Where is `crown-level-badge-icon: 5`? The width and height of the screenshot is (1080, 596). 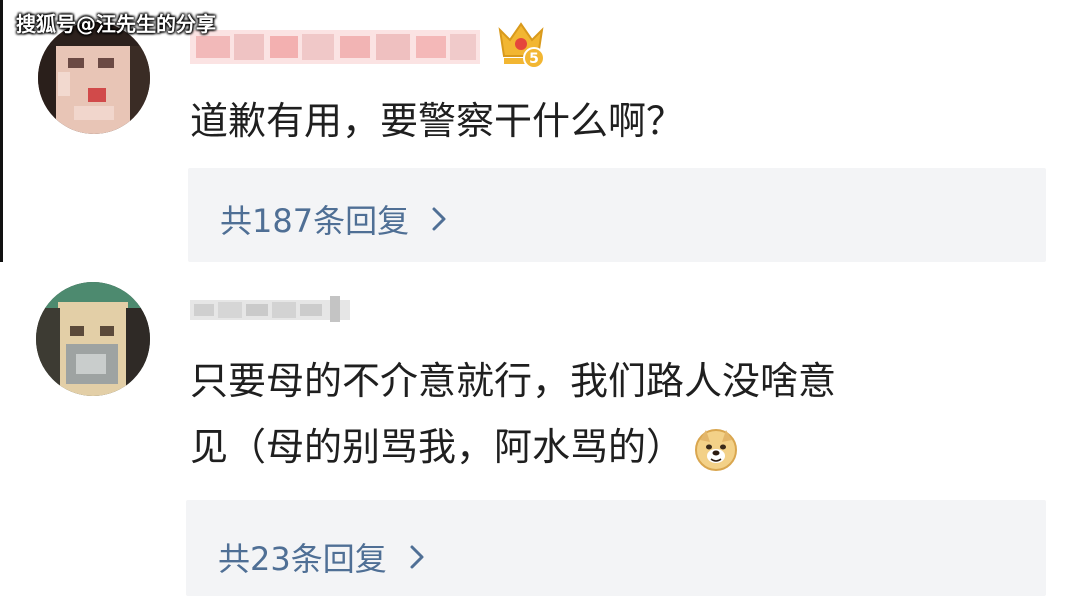
crown-level-badge-icon: 5 is located at coordinates (521, 44).